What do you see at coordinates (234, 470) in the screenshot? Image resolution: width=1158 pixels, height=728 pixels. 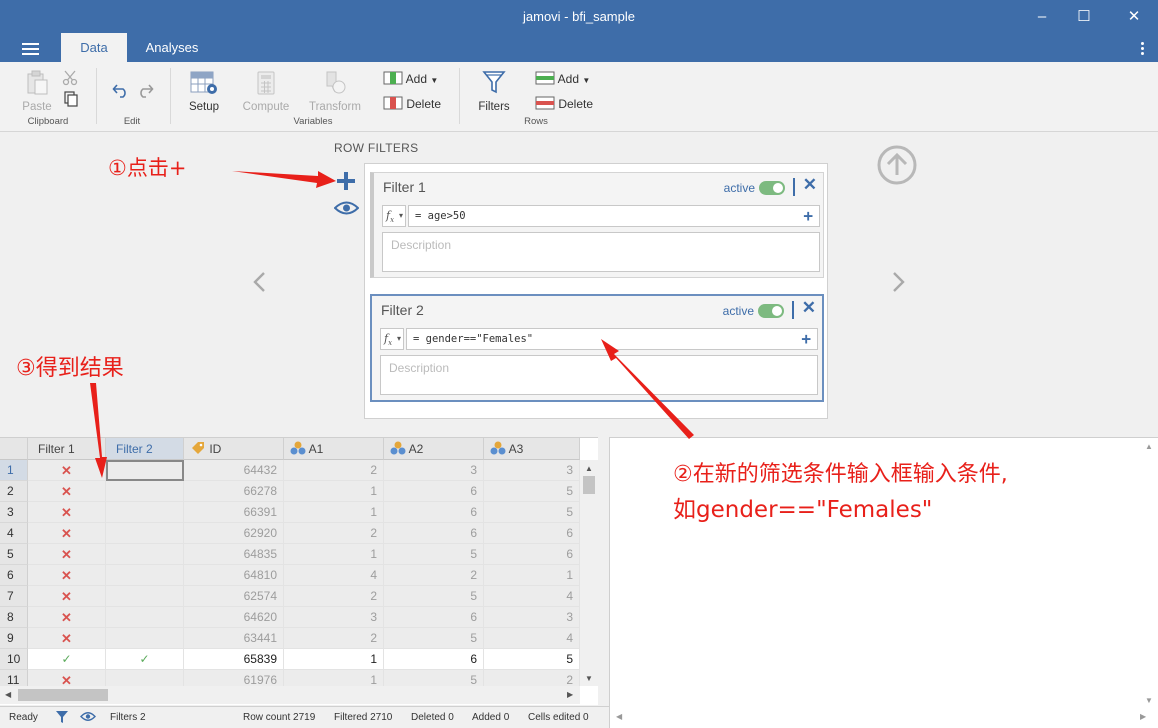 I see `id-cell: 64432` at bounding box center [234, 470].